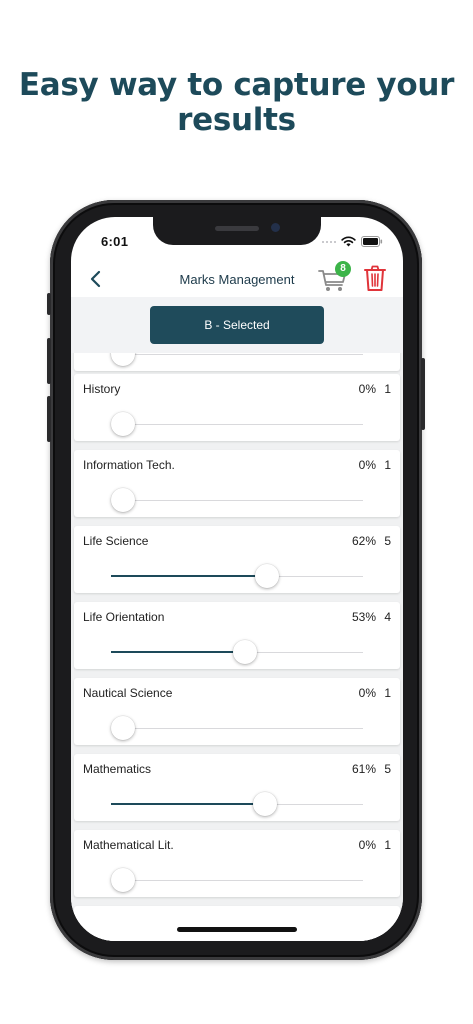 This screenshot has height=1024, width=473. I want to click on nav-bar: Marks Management 8, so click(237, 279).